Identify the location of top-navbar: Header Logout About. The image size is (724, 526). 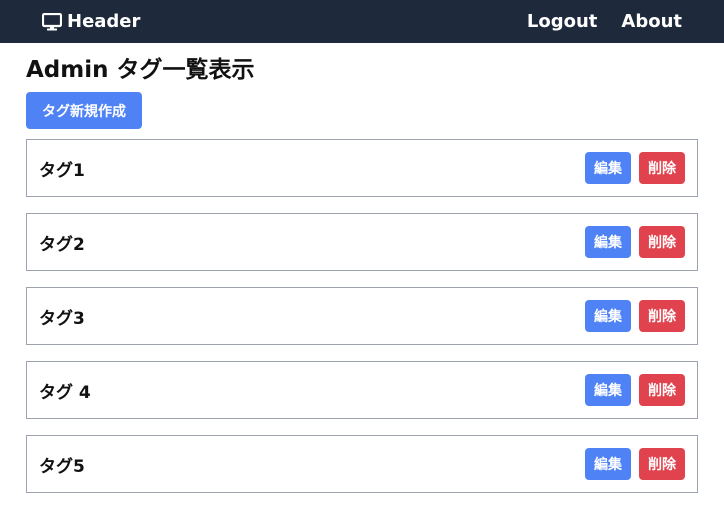
(362, 21).